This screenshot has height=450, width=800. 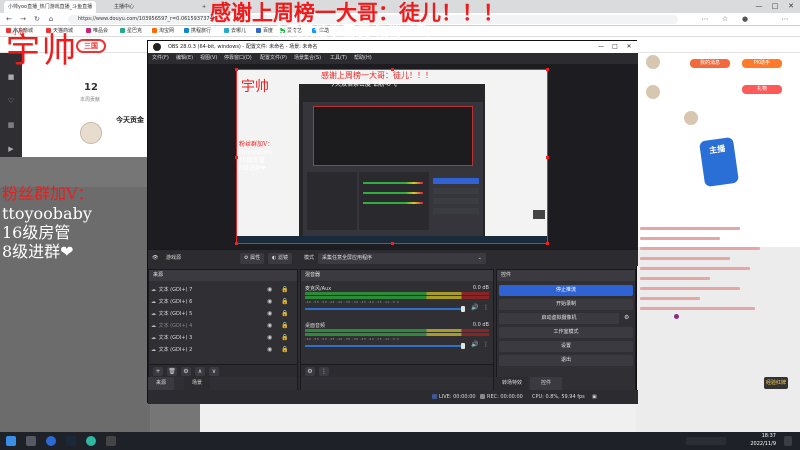 I want to click on source-item: ☁ 文本 (GDI+) 5 ◉ 🔒, so click(x=224, y=314).